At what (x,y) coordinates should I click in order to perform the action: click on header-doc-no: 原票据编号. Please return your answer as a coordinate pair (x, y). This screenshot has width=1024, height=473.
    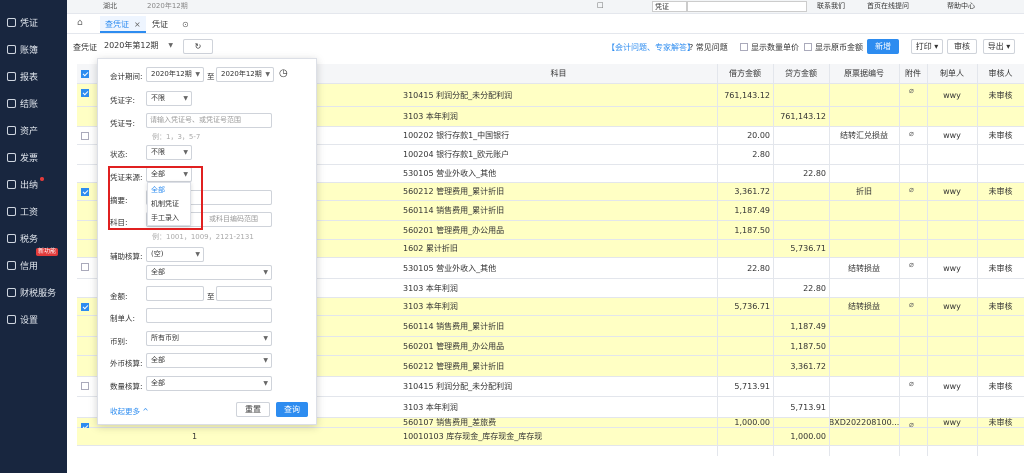
    Looking at the image, I should click on (864, 73).